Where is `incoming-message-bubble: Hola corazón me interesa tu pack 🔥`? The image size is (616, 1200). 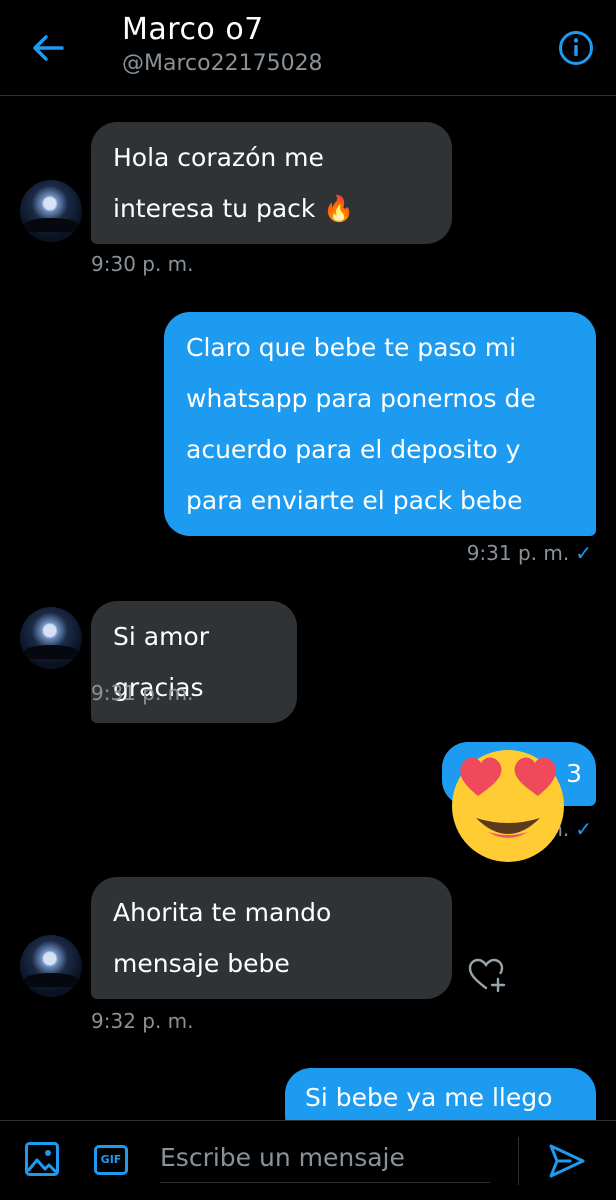
incoming-message-bubble: Hola corazón me interesa tu pack 🔥 is located at coordinates (271, 183).